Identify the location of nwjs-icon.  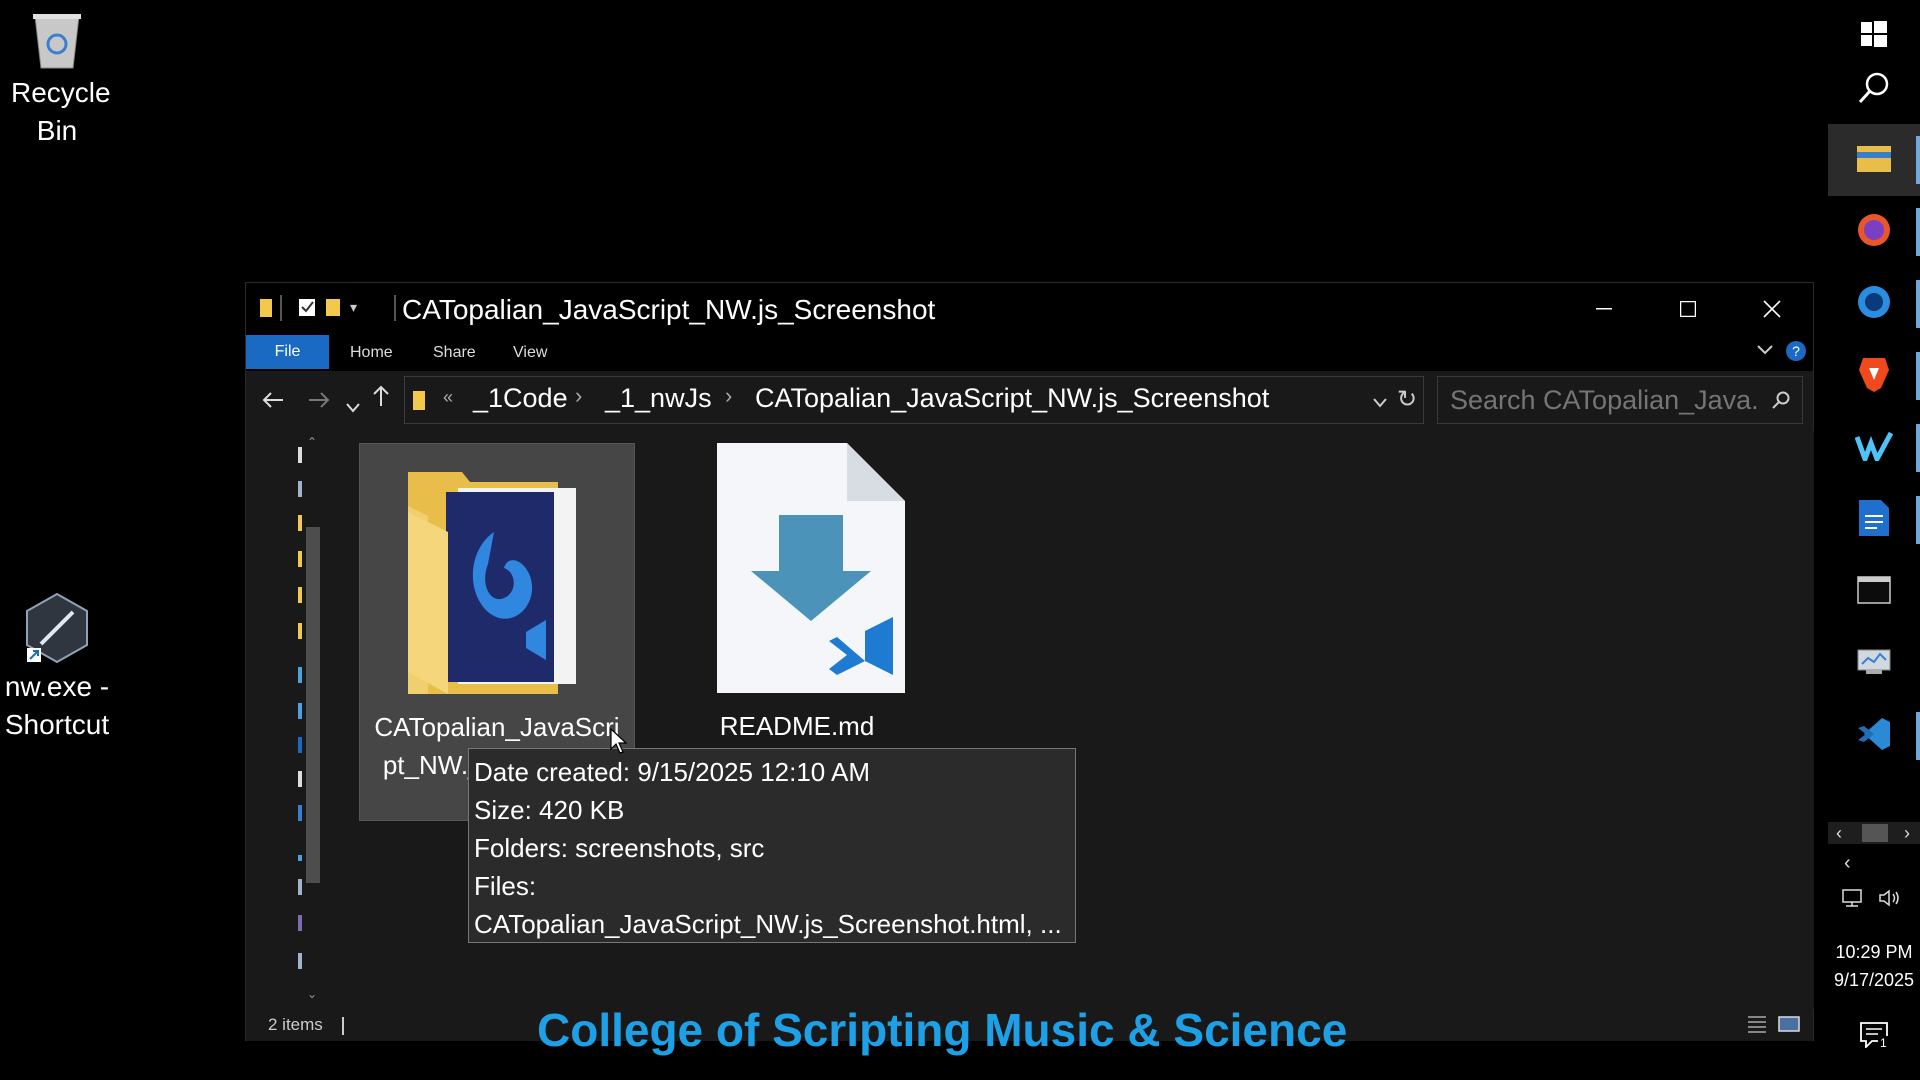
(57, 628).